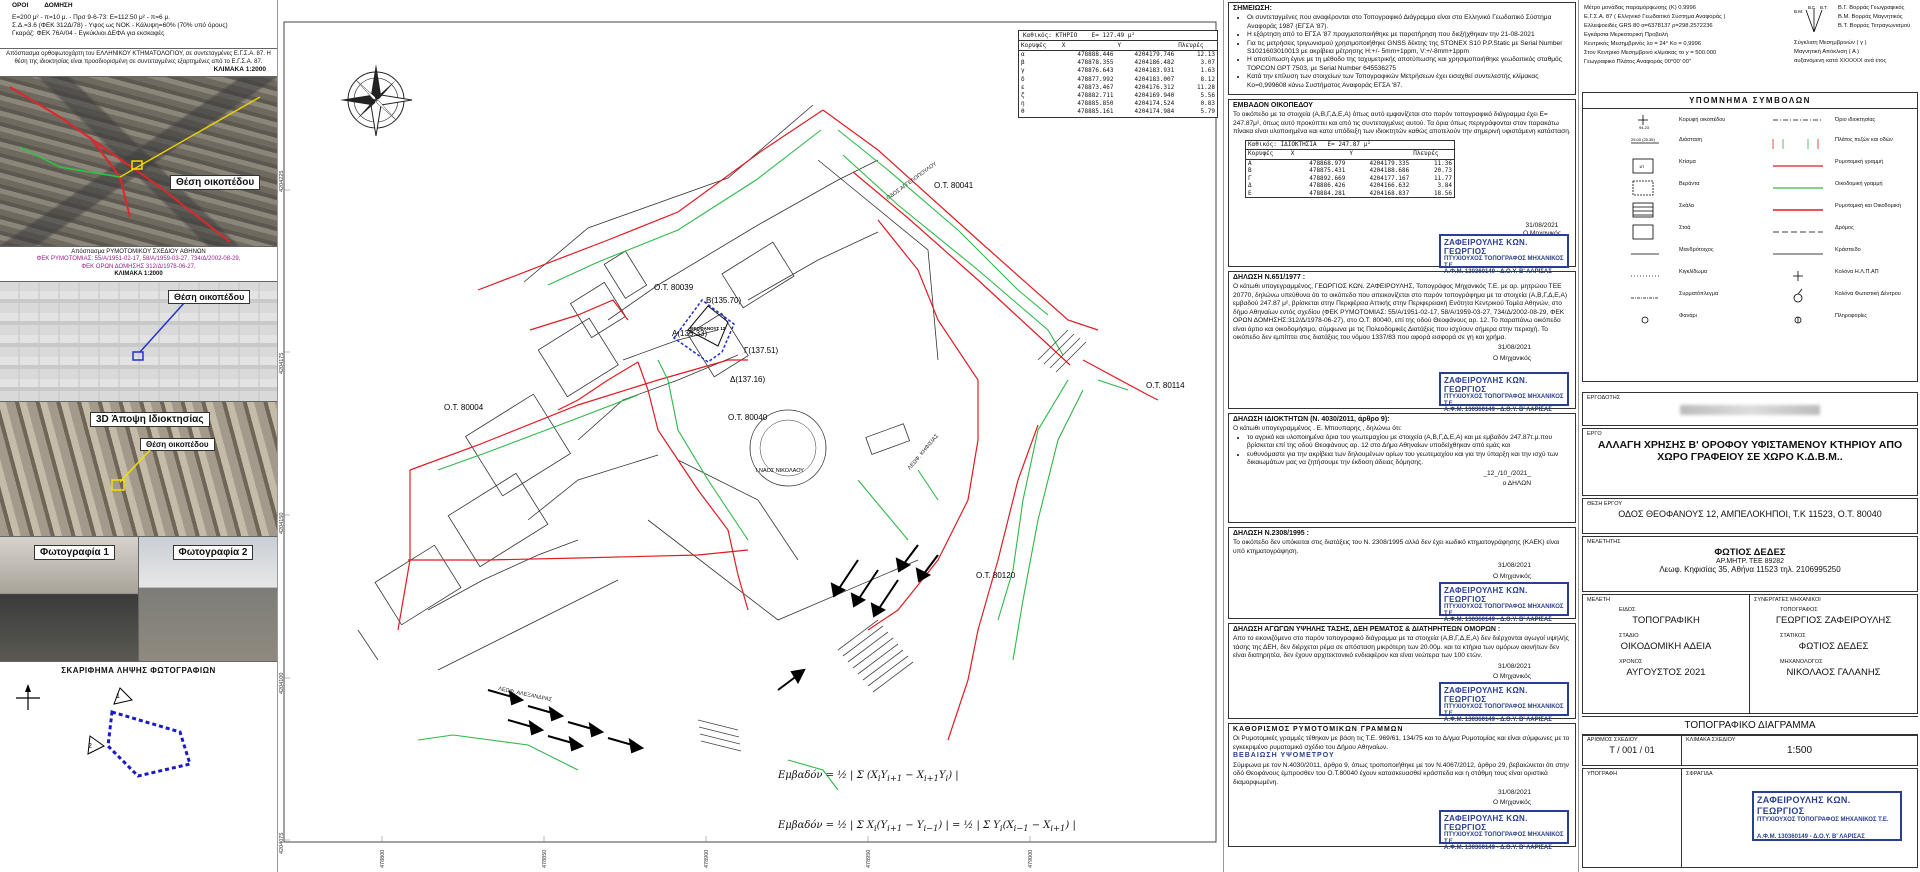  Describe the element at coordinates (1750, 725) in the screenshot. I see `drawing-title: ΤΟΠΟΓΡΑΦΙΚΟ ΔΙΑΓΡΑΜΜΑ` at that location.